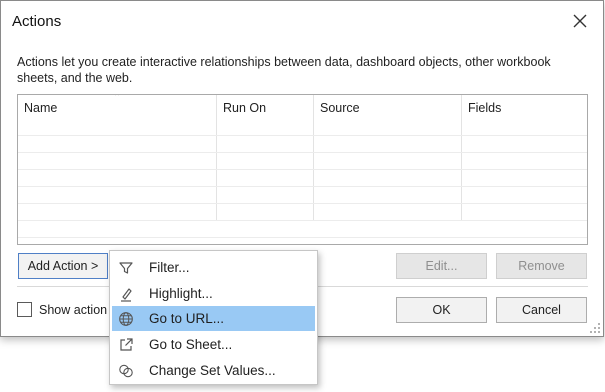 The height and width of the screenshot is (392, 605). Describe the element at coordinates (24, 309) in the screenshot. I see `show-action-checkbox` at that location.